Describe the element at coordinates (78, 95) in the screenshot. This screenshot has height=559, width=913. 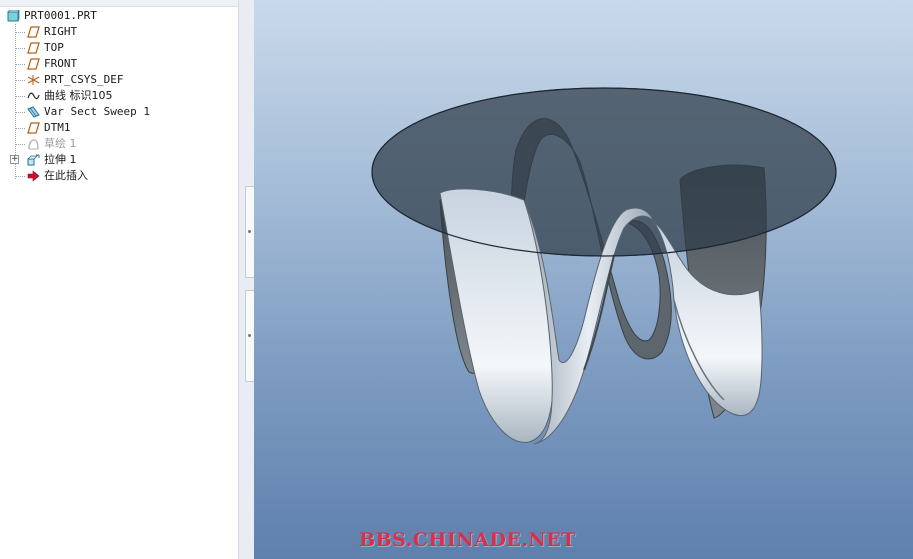
I see `tree-item-label: 曲线 标识105` at that location.